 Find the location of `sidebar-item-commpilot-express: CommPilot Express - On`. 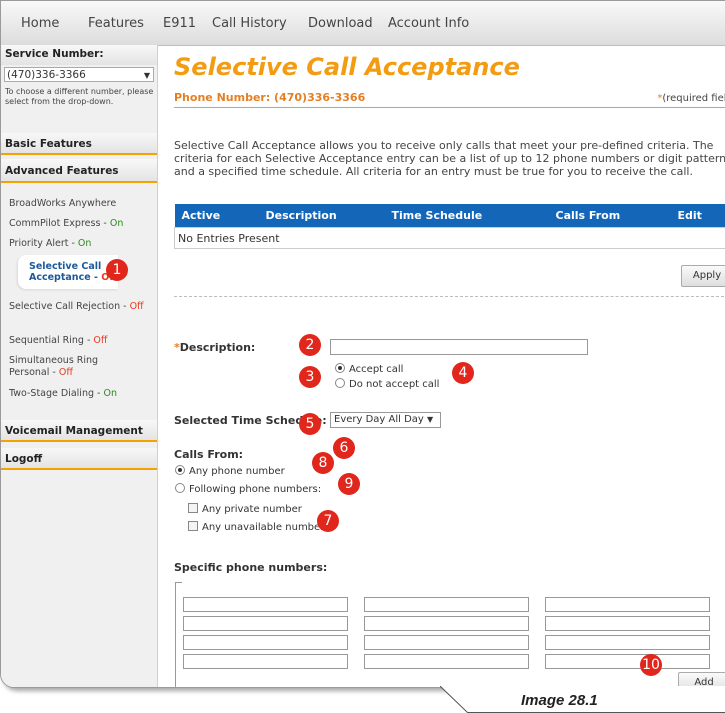

sidebar-item-commpilot-express: CommPilot Express - On is located at coordinates (66, 224).